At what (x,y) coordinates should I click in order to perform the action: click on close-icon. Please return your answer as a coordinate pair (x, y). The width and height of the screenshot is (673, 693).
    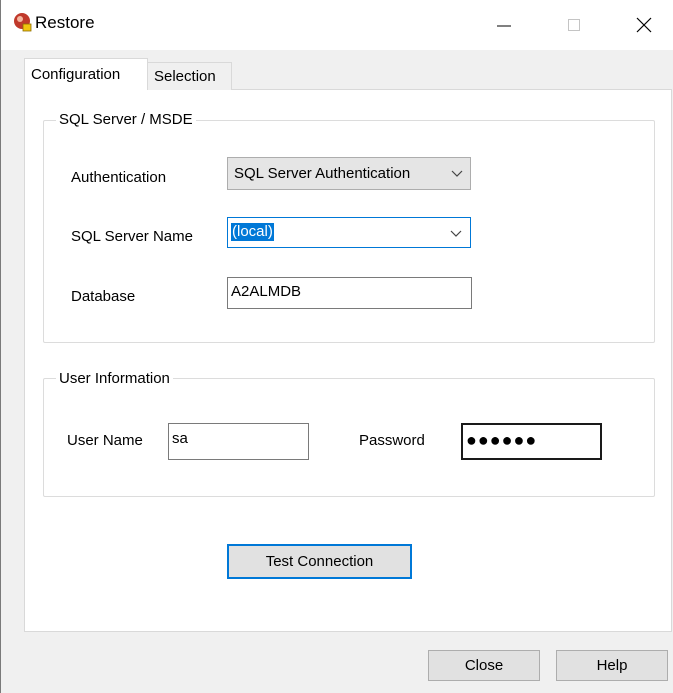
    Looking at the image, I should click on (644, 25).